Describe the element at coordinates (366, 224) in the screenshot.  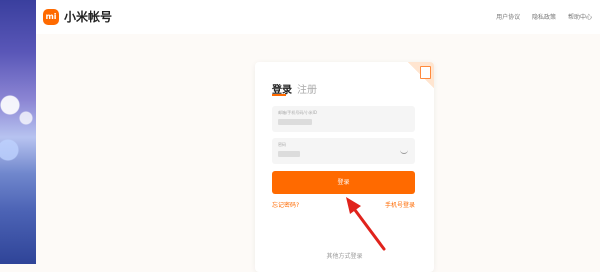
I see `annotation-arrow-icon` at that location.